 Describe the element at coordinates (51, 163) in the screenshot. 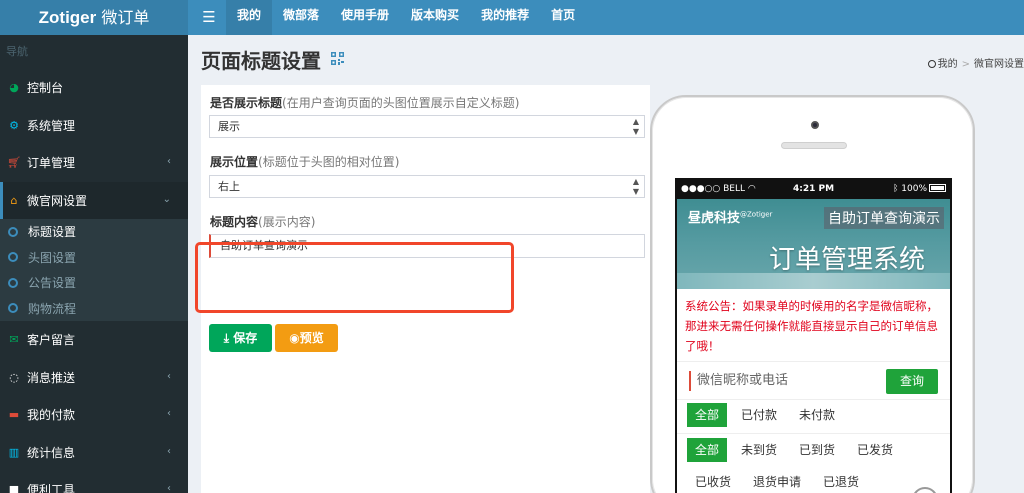

I see `sidebar-item-label: 订单管理` at that location.